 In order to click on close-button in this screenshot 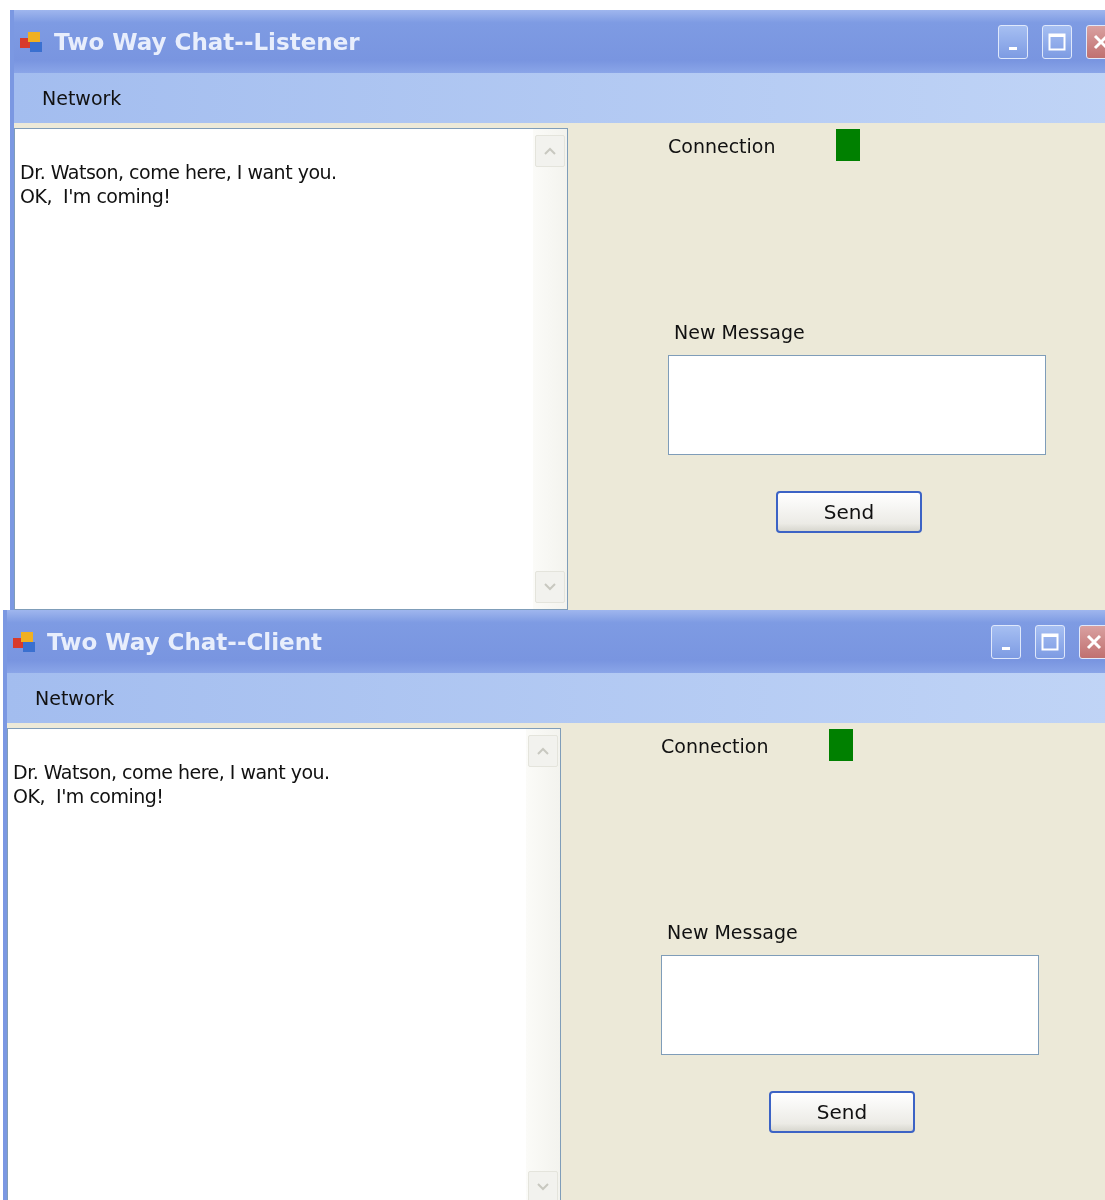, I will do `click(1092, 641)`.